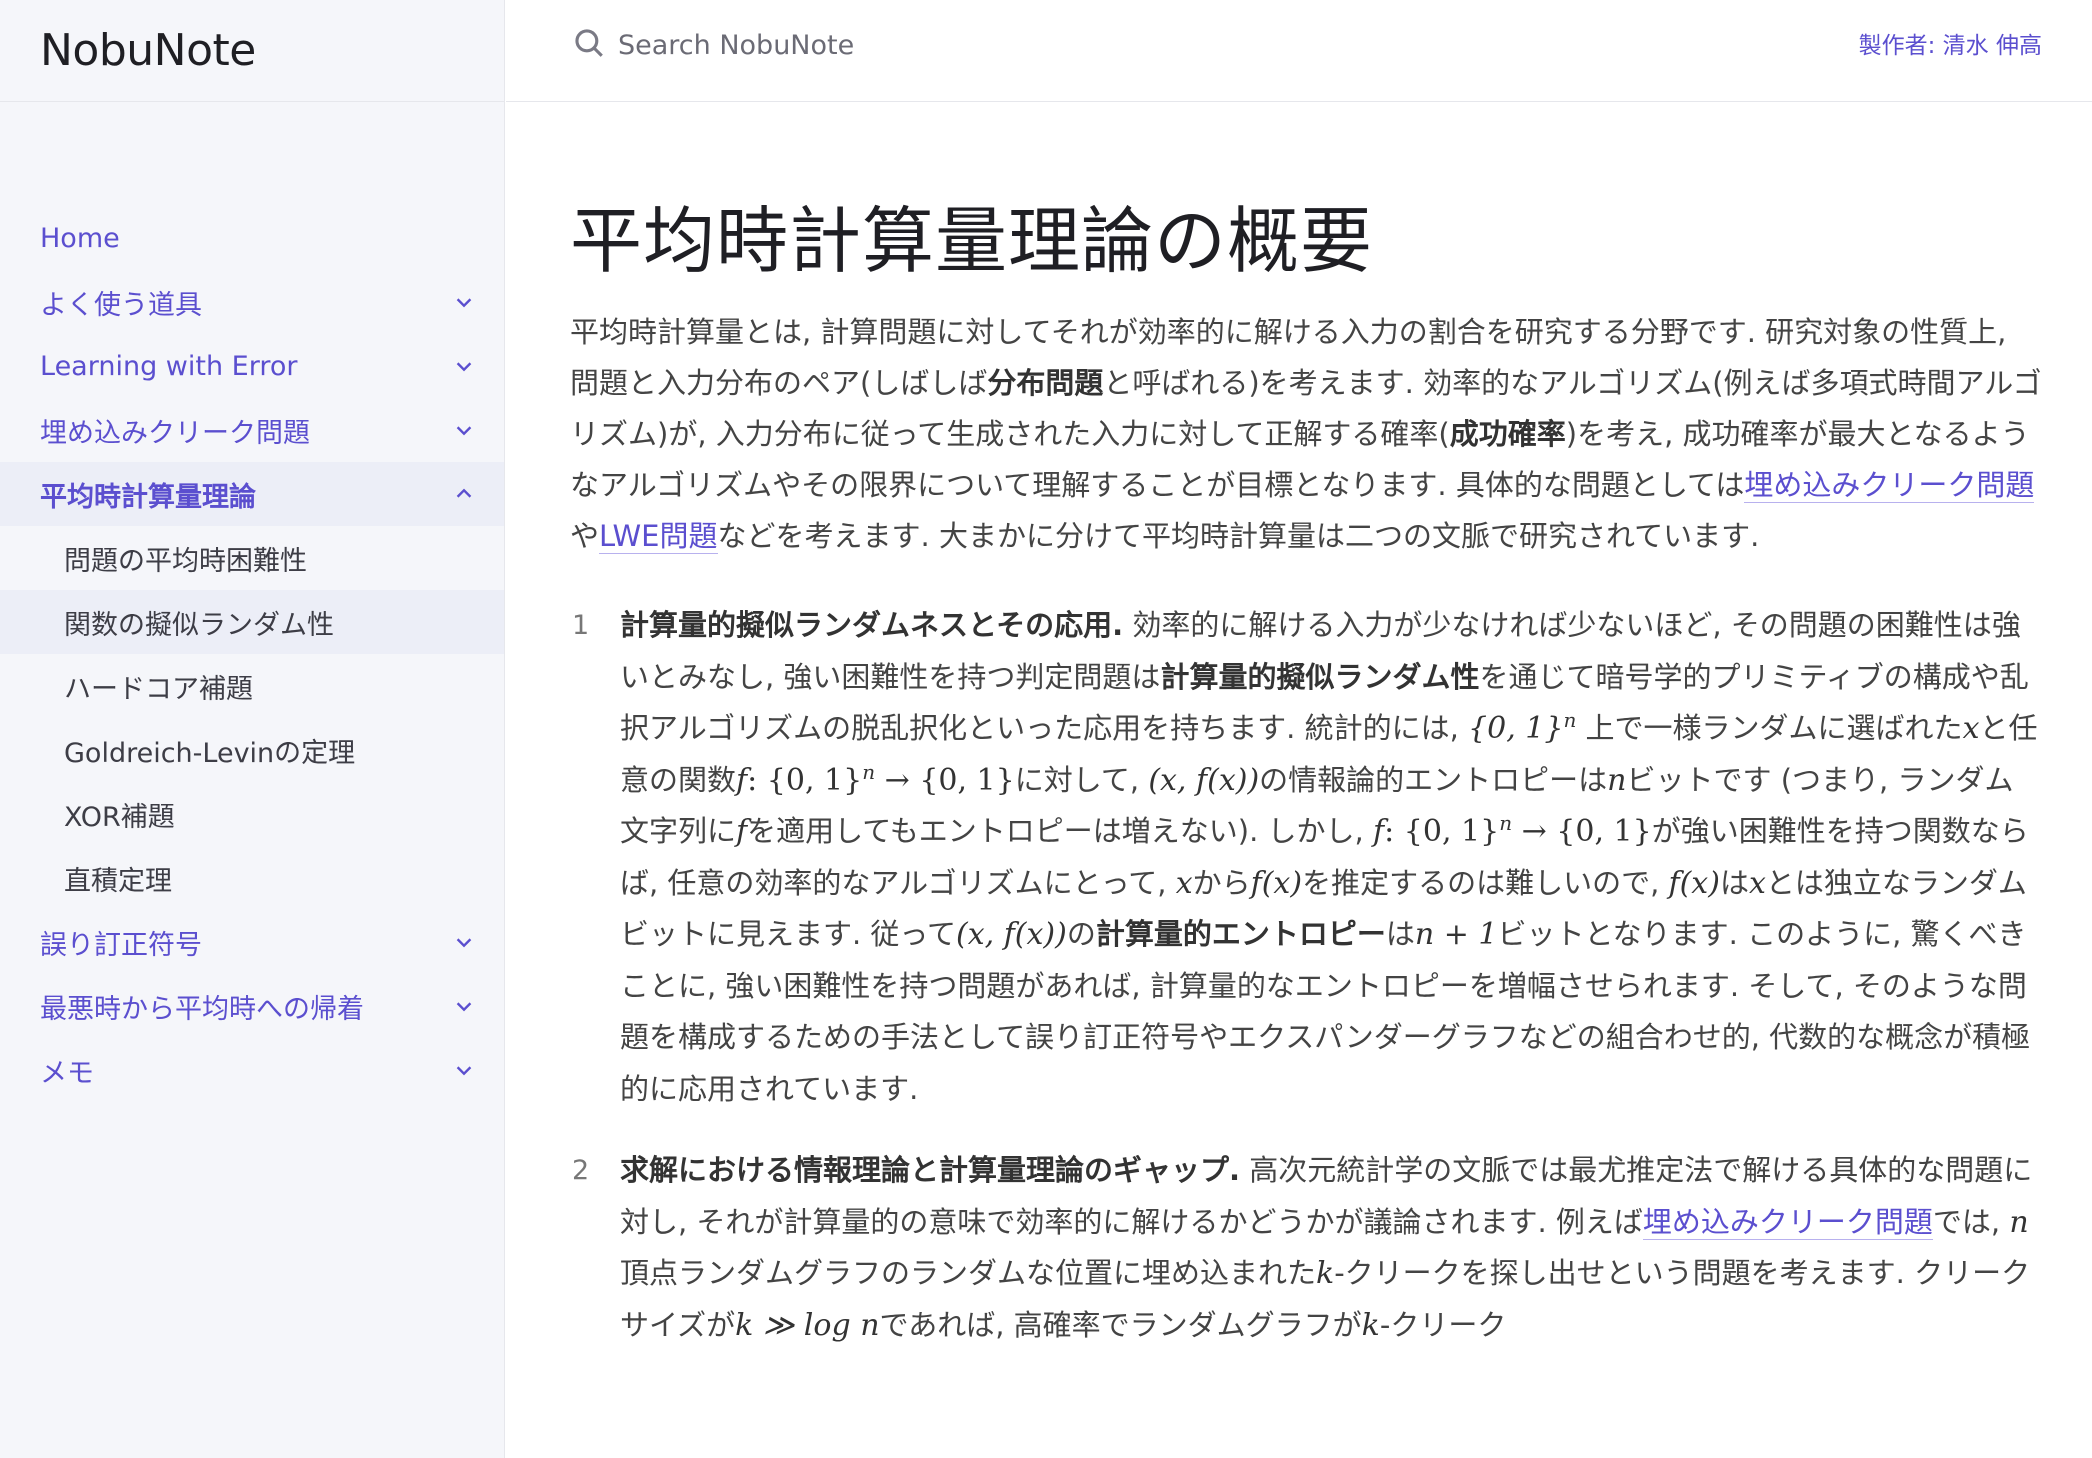 This screenshot has width=2092, height=1458. I want to click on text: であれば, 高確率でランダムグラフが, so click(1120, 1324).